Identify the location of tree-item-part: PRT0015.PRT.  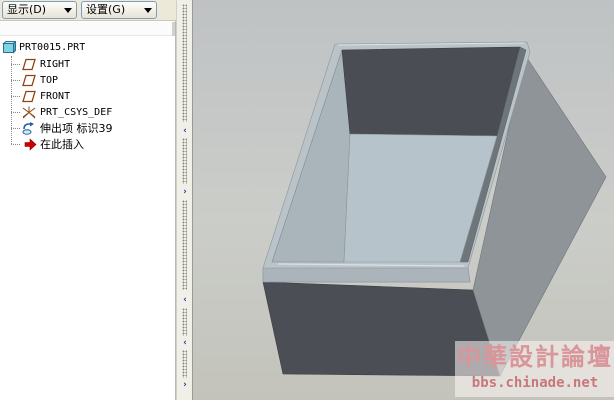
(87, 47).